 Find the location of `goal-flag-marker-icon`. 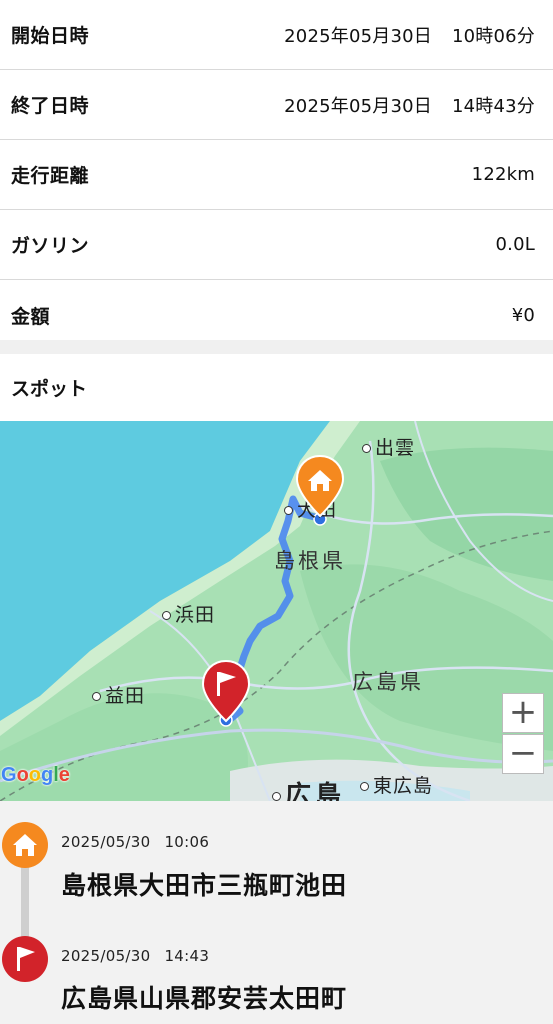

goal-flag-marker-icon is located at coordinates (226, 691).